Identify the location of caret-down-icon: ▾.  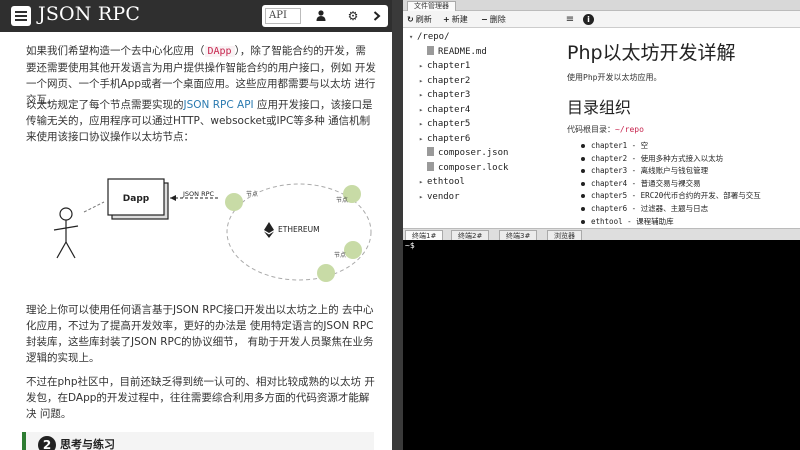
(411, 37).